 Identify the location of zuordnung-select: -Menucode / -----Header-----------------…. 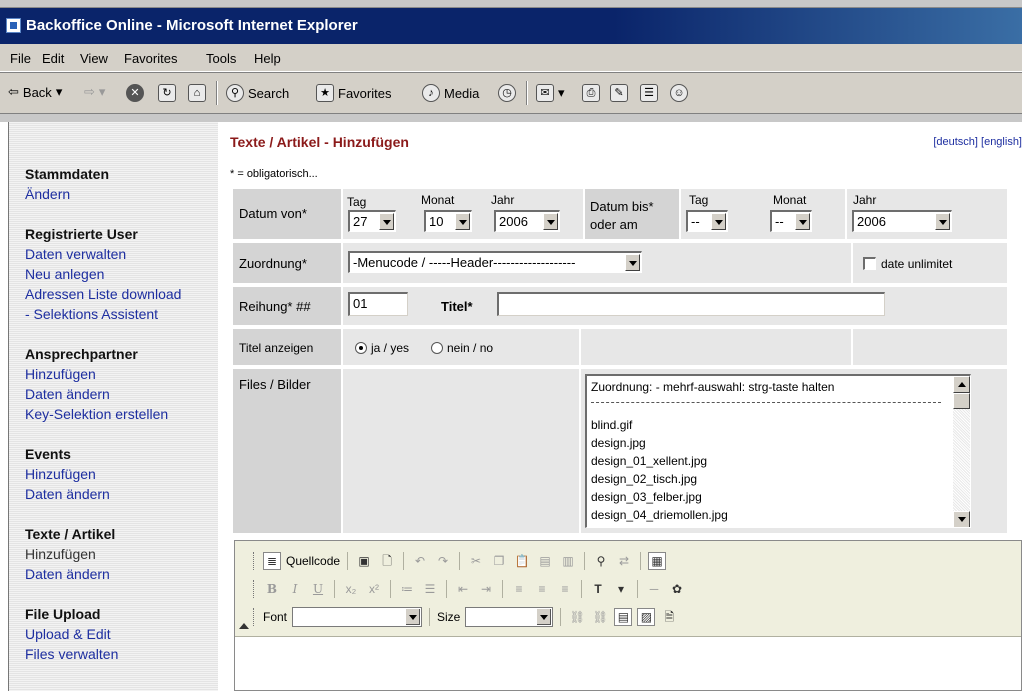
(495, 262).